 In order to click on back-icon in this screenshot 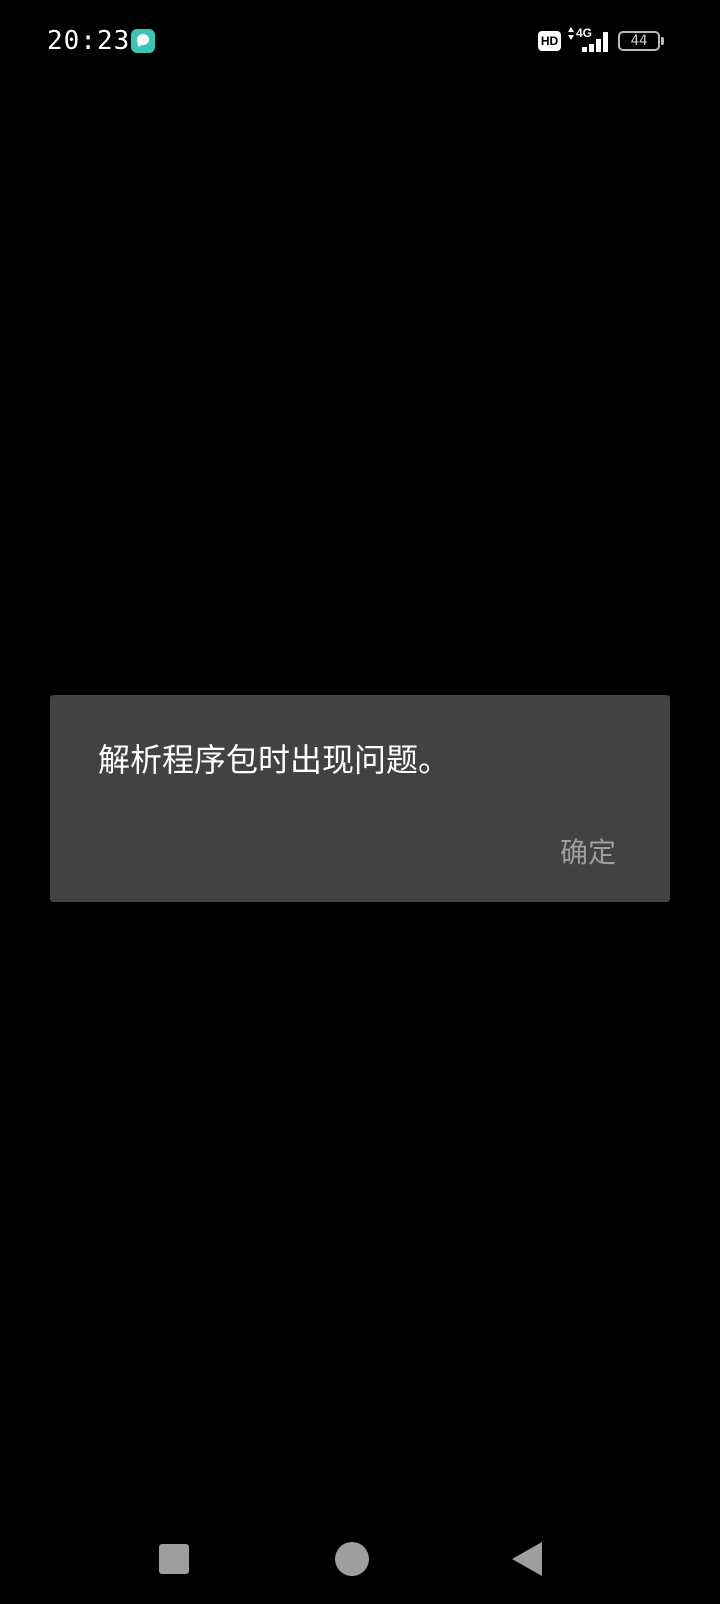, I will do `click(527, 1559)`.